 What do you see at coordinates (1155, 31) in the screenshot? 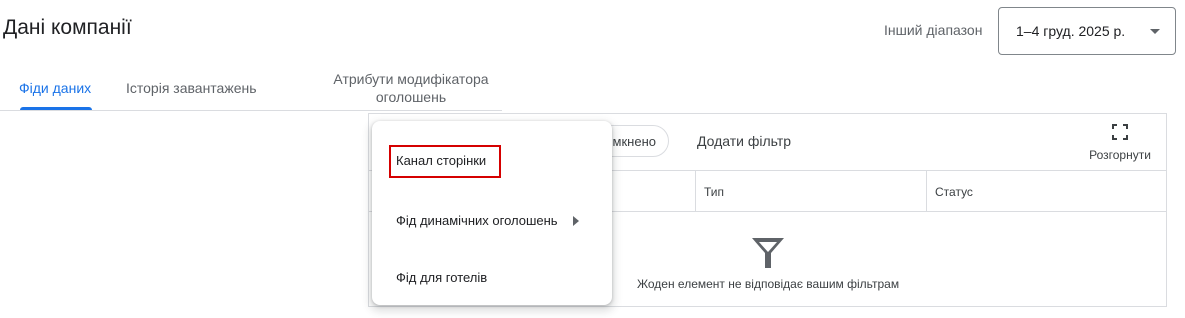
I see `caret-down-icon` at bounding box center [1155, 31].